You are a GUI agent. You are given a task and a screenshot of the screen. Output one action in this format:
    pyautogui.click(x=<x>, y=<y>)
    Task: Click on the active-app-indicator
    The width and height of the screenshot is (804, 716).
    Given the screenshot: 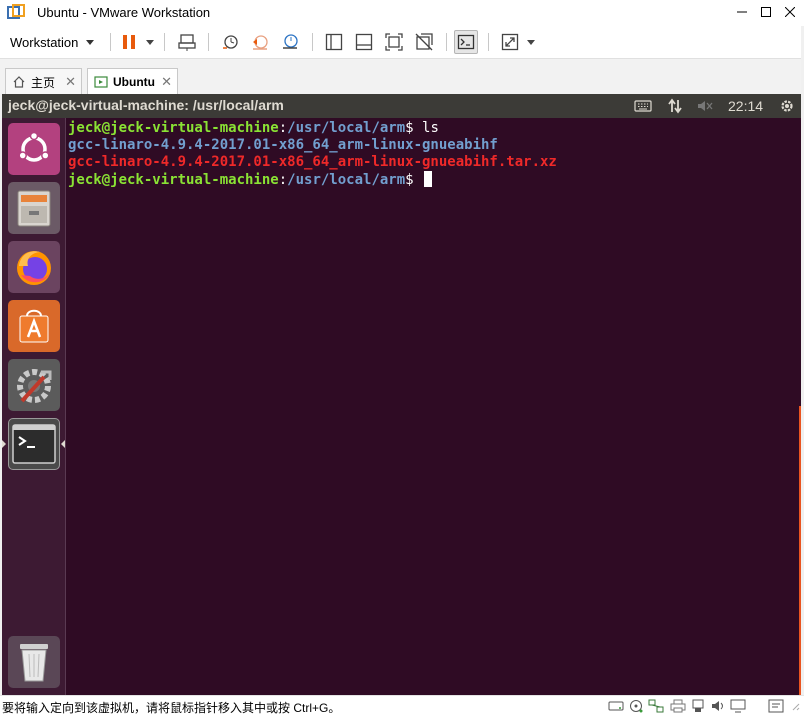 What is the action you would take?
    pyautogui.click(x=4, y=444)
    